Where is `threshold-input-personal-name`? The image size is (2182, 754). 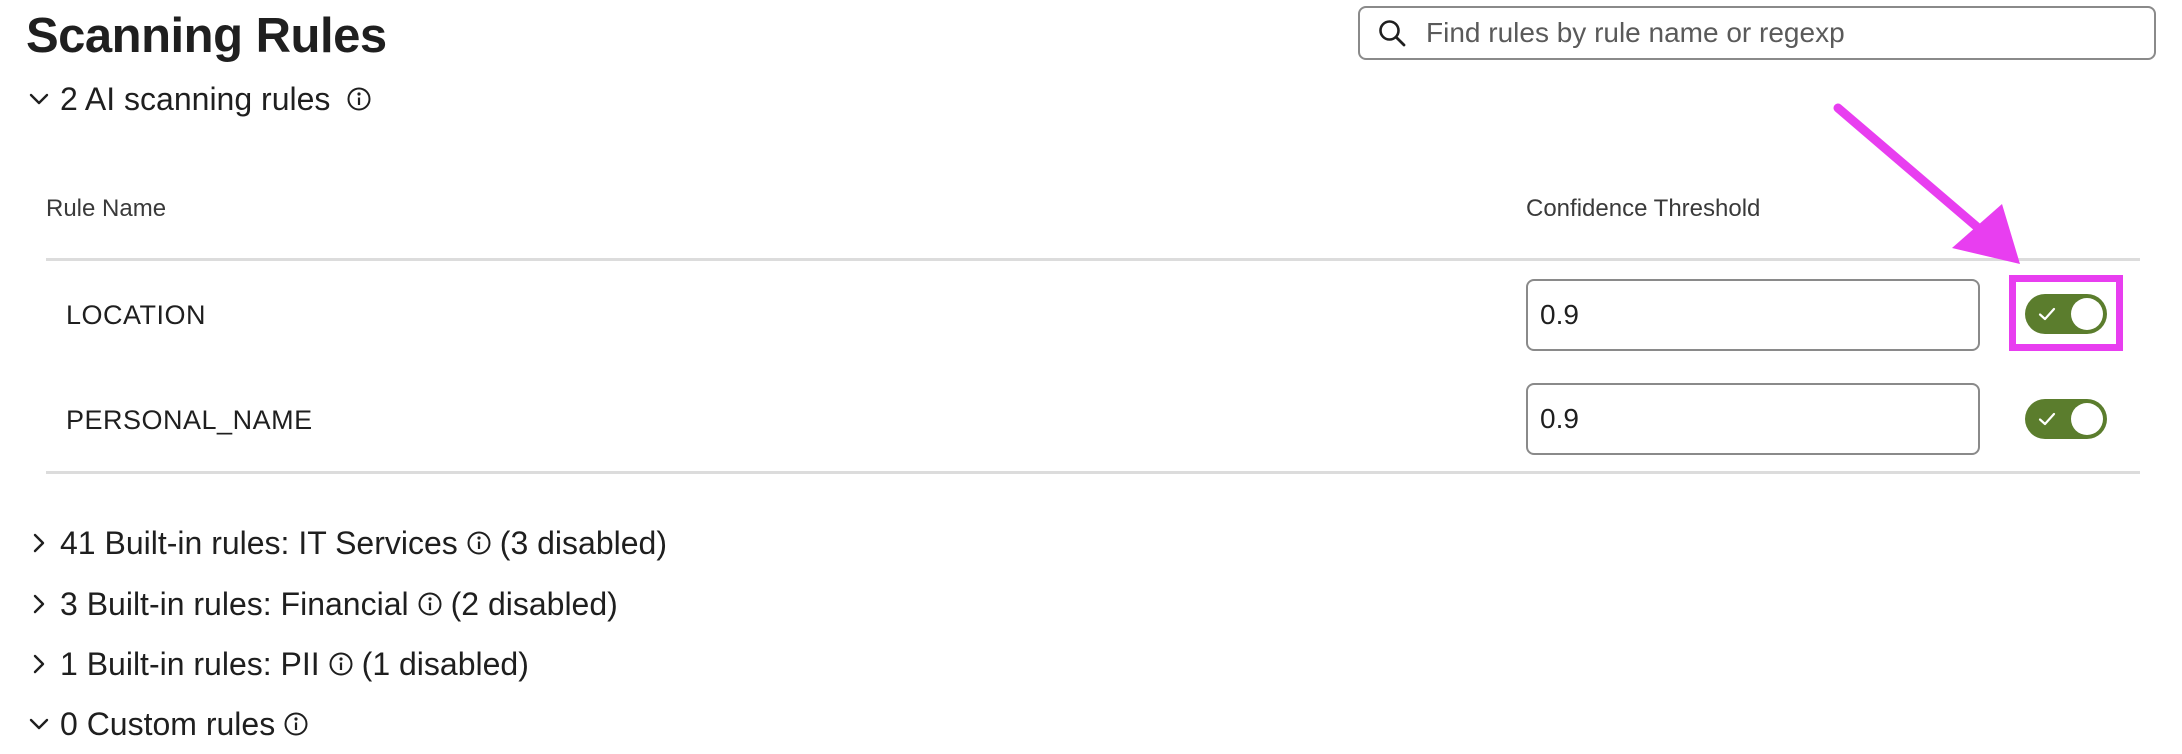
threshold-input-personal-name is located at coordinates (1753, 419).